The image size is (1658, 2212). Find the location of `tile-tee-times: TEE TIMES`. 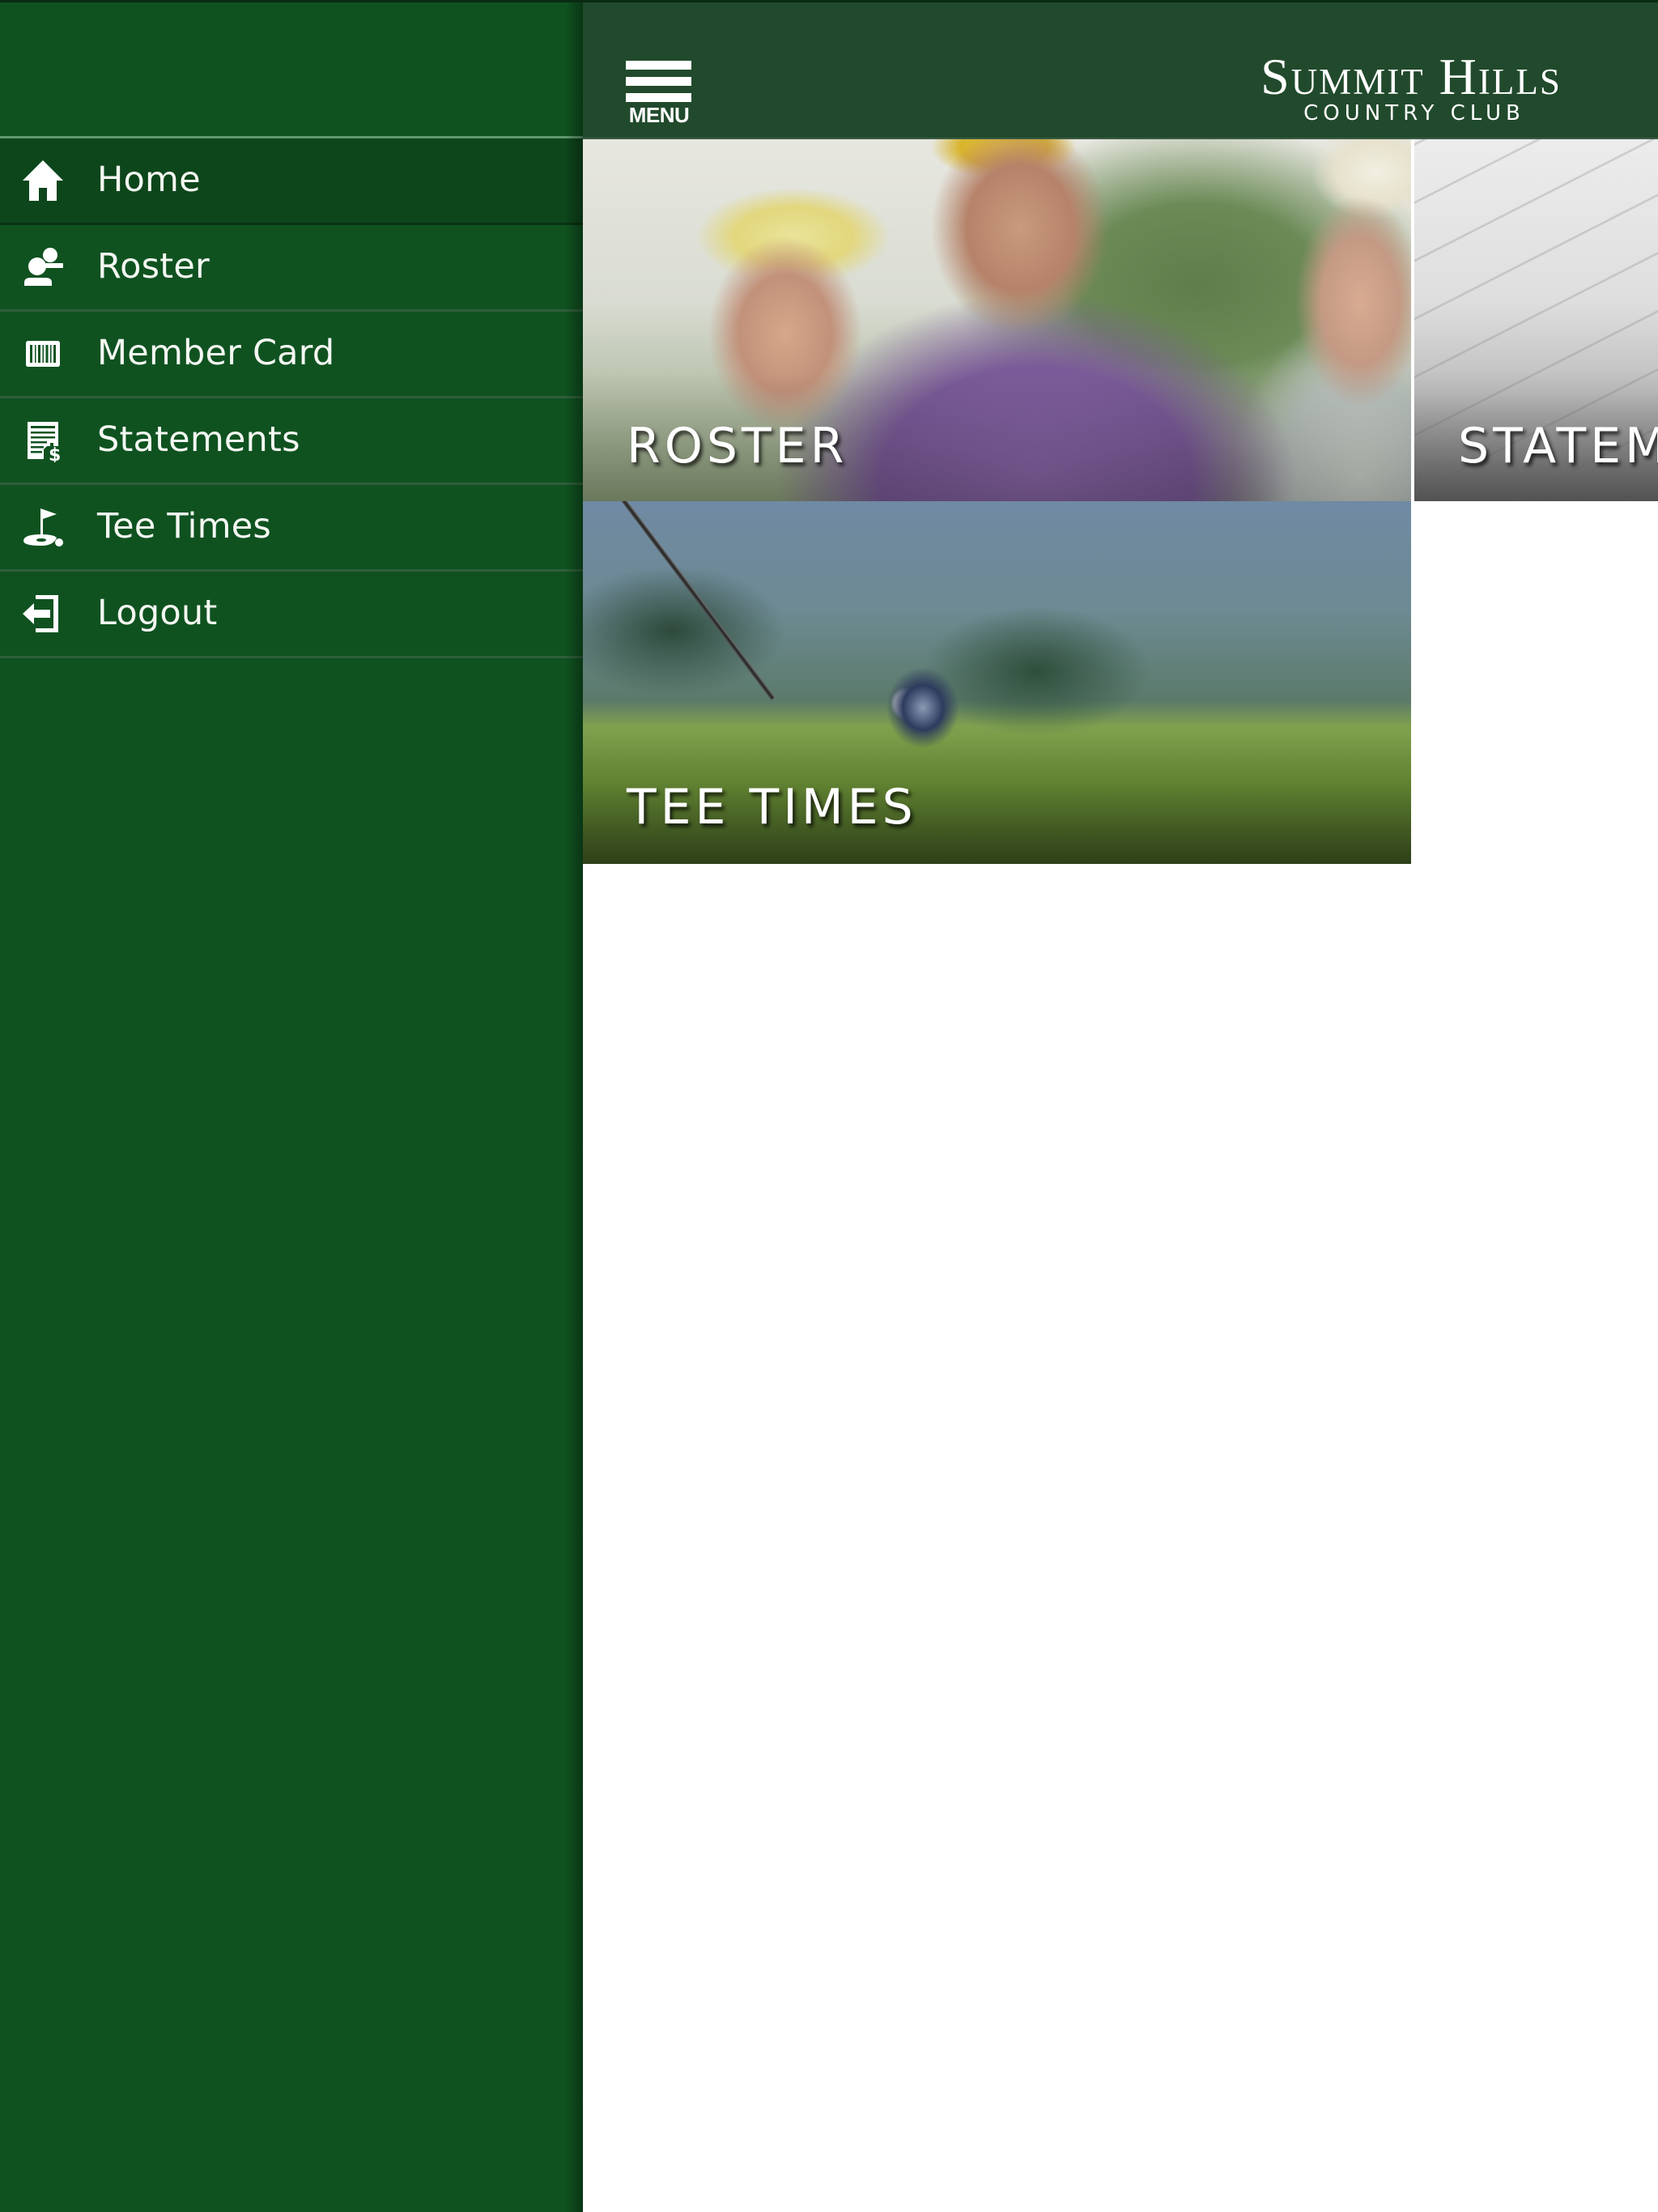

tile-tee-times: TEE TIMES is located at coordinates (997, 682).